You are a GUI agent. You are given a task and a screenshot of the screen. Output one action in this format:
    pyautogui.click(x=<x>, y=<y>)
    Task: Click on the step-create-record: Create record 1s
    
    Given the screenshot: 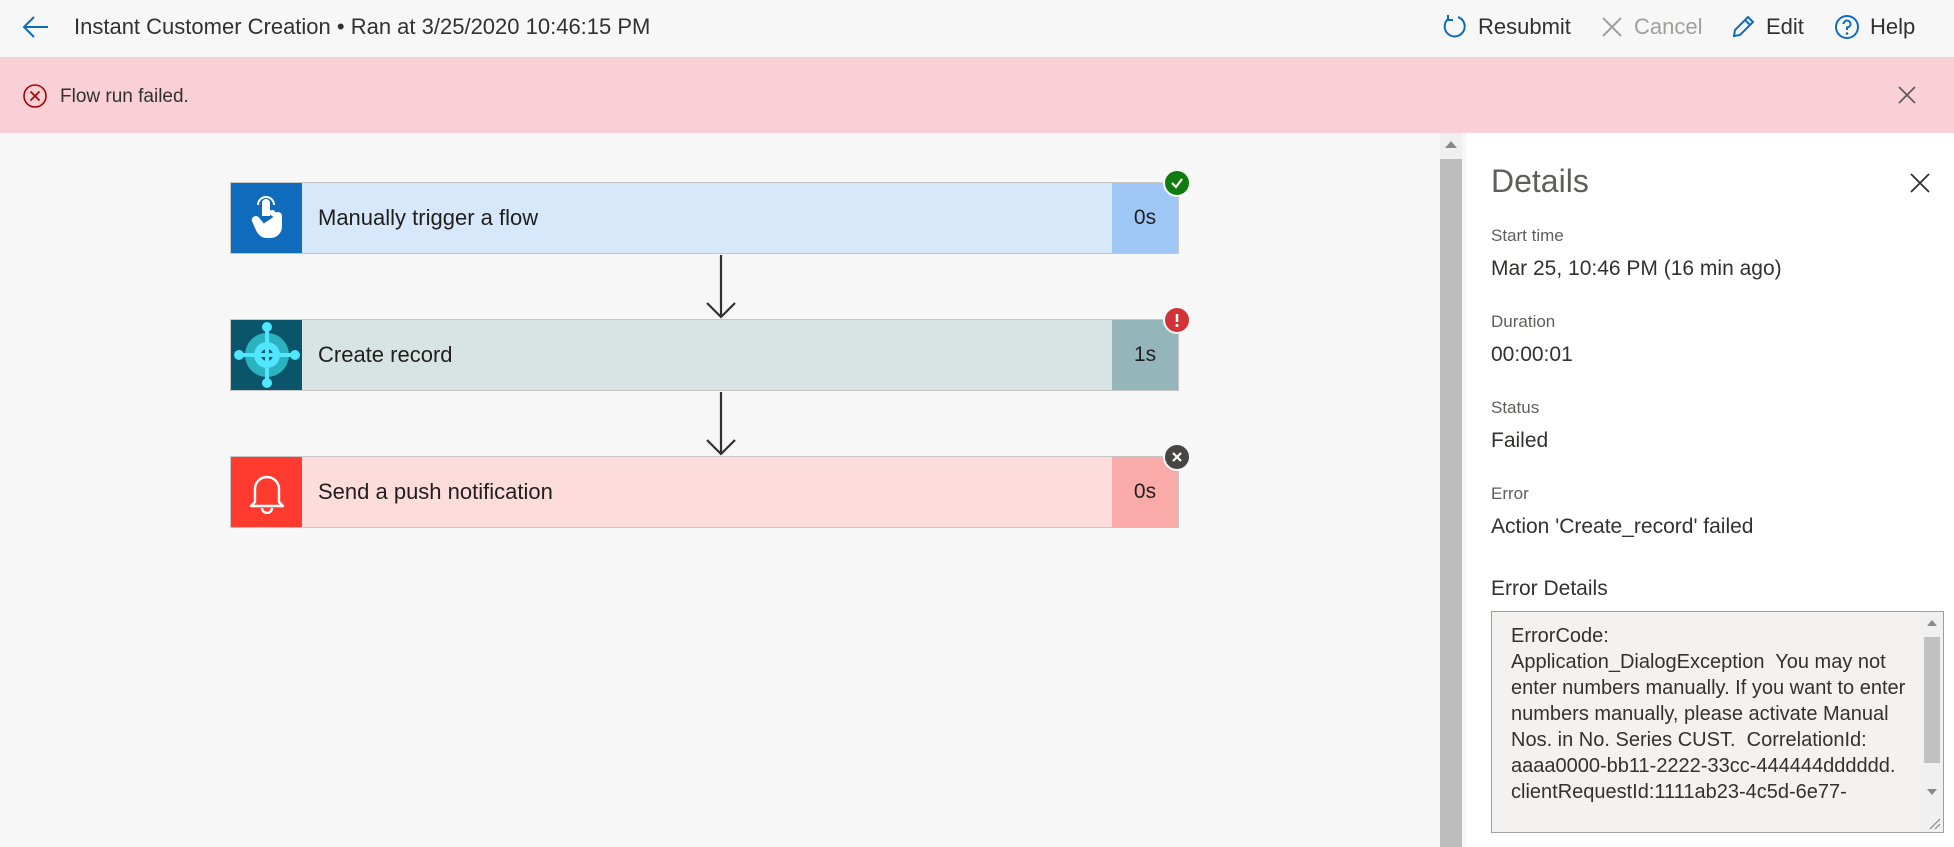 What is the action you would take?
    pyautogui.click(x=704, y=355)
    